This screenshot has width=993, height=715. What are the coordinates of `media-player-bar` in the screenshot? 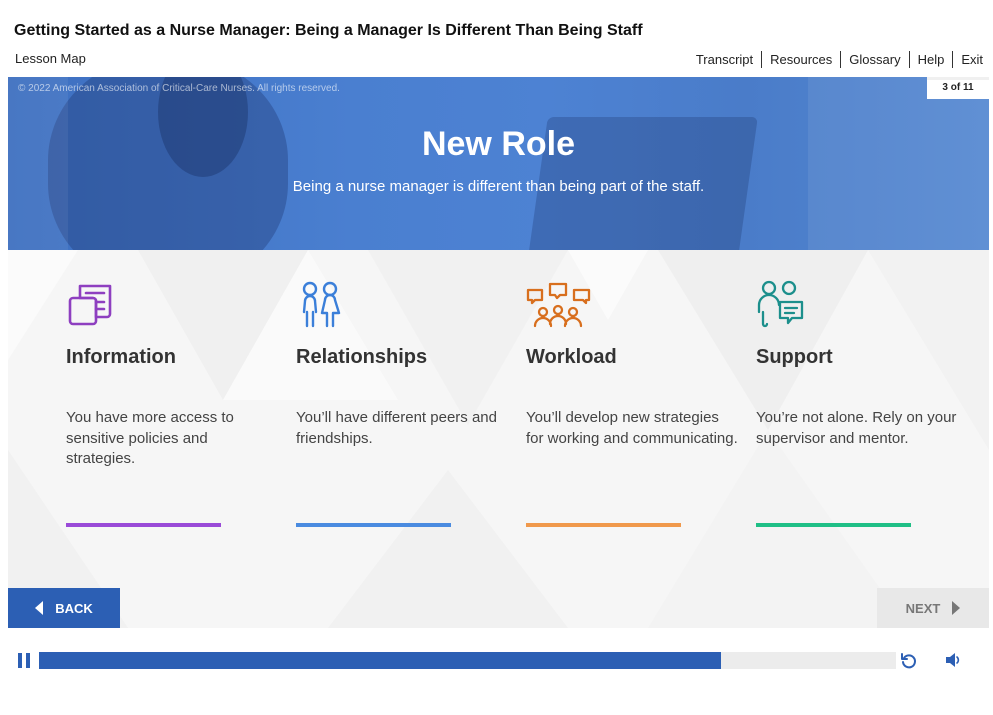 It's located at (498, 660).